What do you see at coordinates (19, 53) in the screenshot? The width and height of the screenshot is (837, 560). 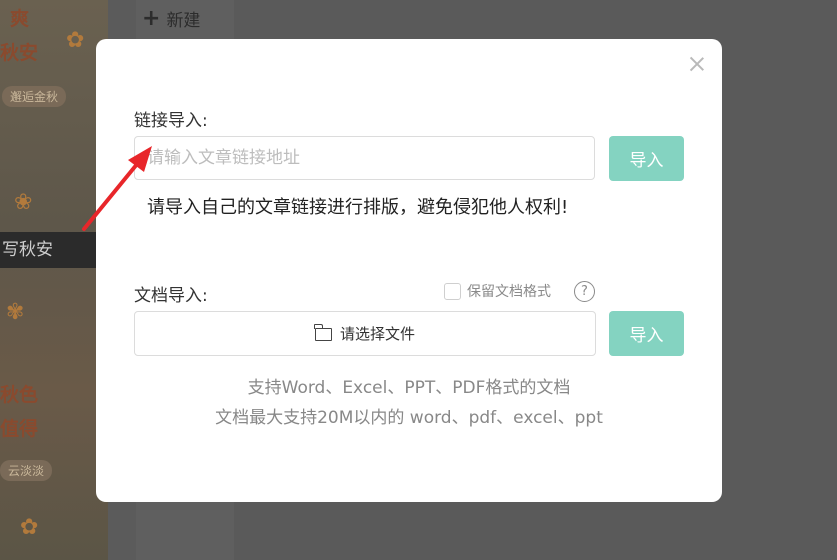 I see `preview-text: 秋安` at bounding box center [19, 53].